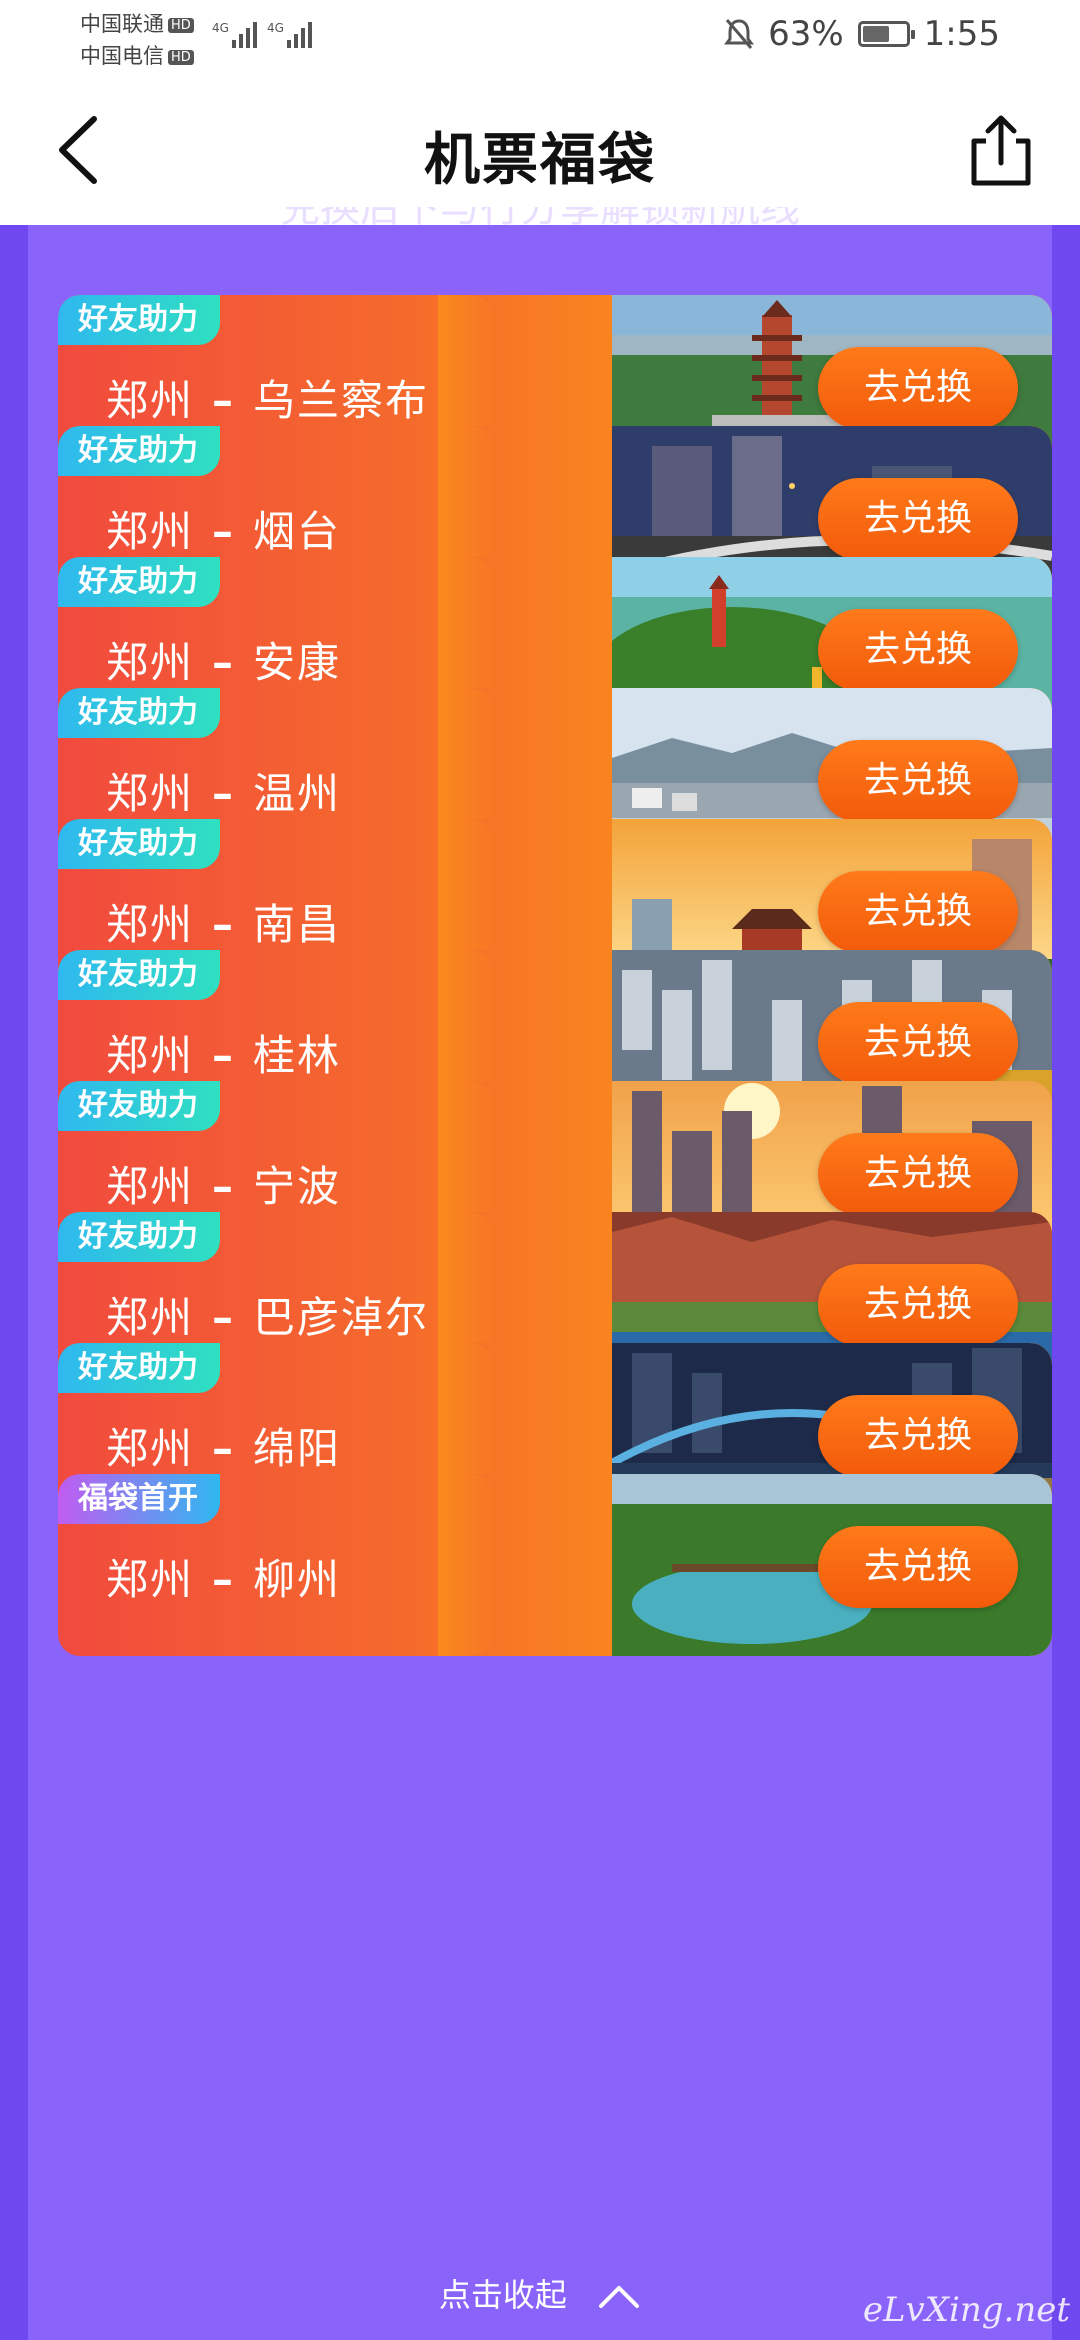 The height and width of the screenshot is (2340, 1080). Describe the element at coordinates (262, 34) in the screenshot. I see `signal-icon: 4G 4G` at that location.